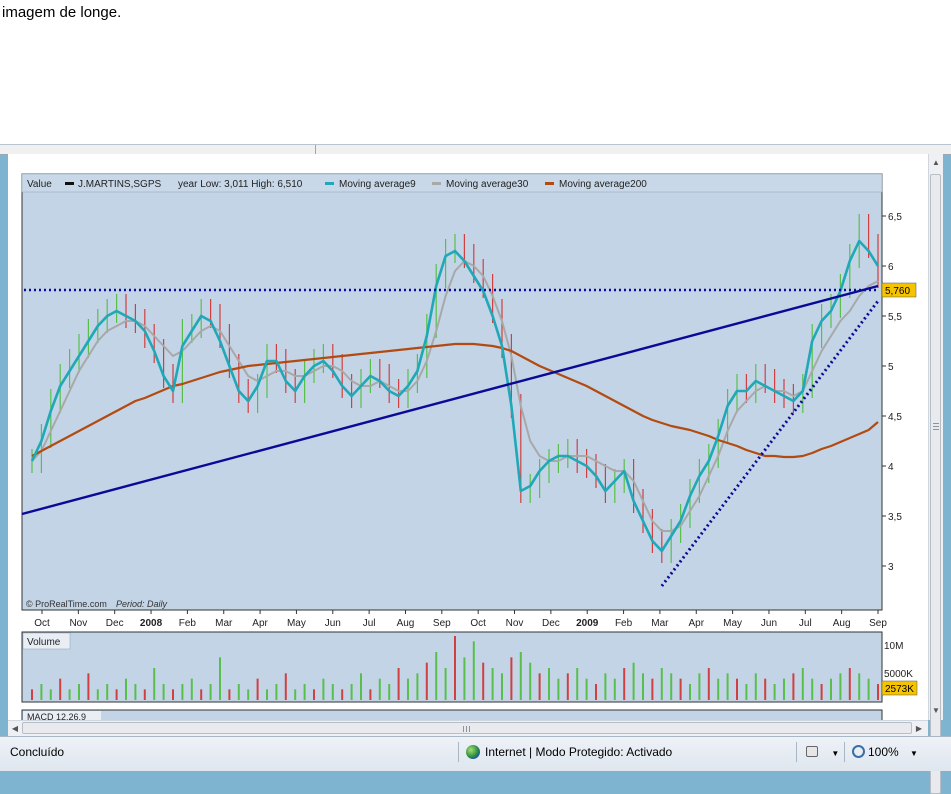 Image resolution: width=951 pixels, height=794 pixels. Describe the element at coordinates (587, 623) in the screenshot. I see `x-tick-label: 2009` at that location.